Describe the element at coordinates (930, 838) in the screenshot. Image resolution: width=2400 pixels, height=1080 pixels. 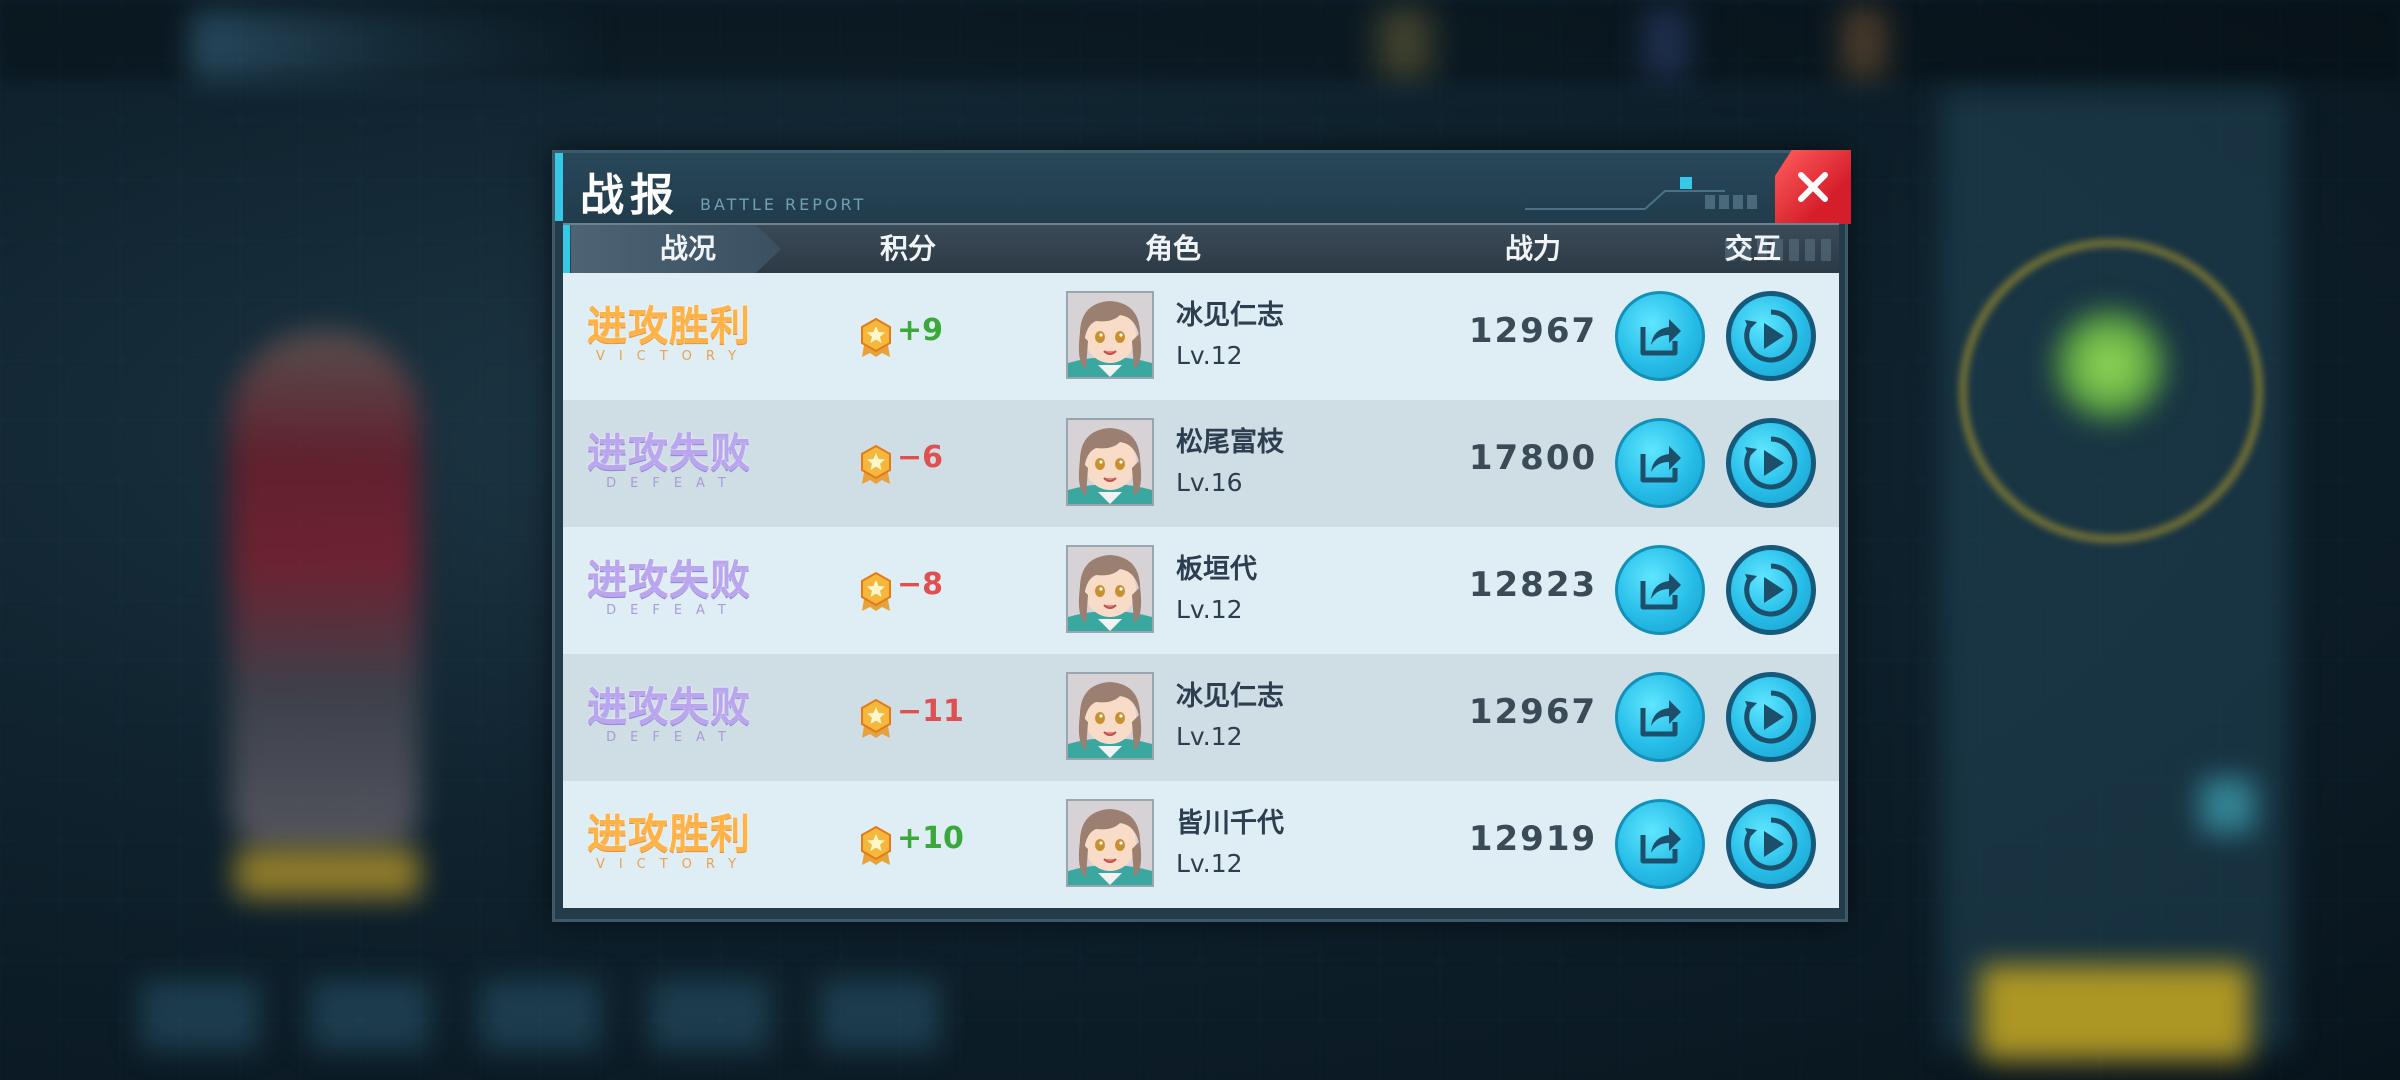
I see `score-change: +10` at that location.